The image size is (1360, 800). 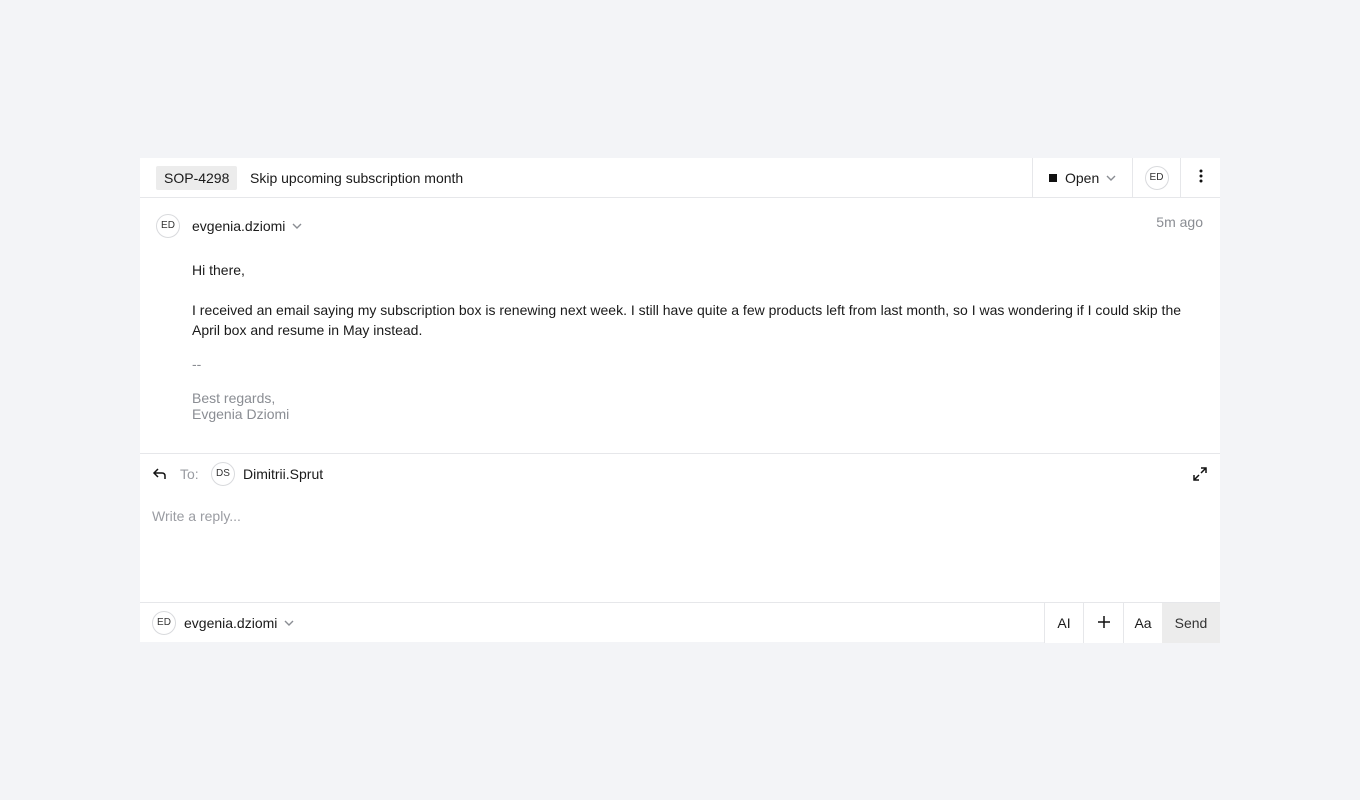 I want to click on sender-avatar: ED, so click(x=168, y=226).